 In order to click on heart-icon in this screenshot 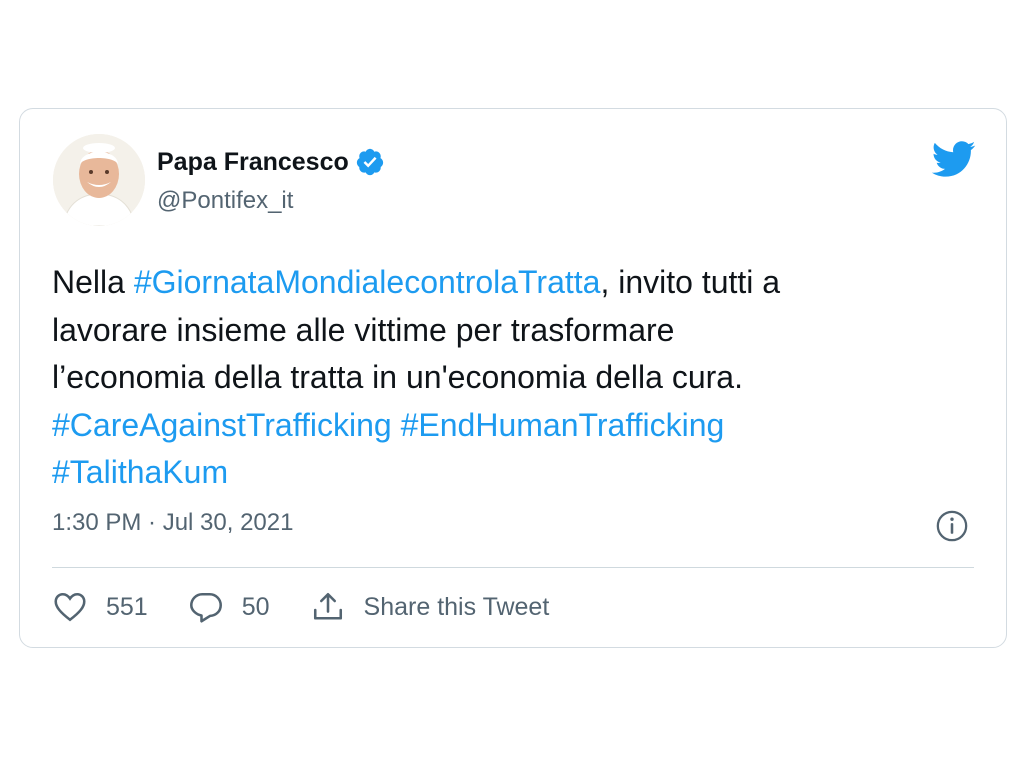, I will do `click(70, 607)`.